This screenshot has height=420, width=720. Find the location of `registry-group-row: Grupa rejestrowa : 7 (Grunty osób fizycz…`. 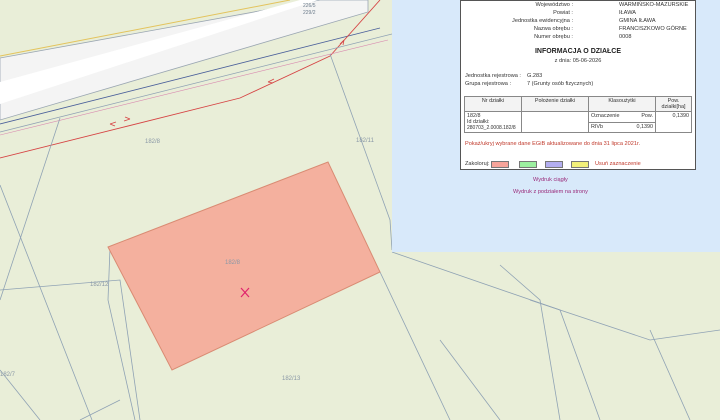

registry-group-row: Grupa rejestrowa : 7 (Grunty osób fizycz… is located at coordinates (529, 84).